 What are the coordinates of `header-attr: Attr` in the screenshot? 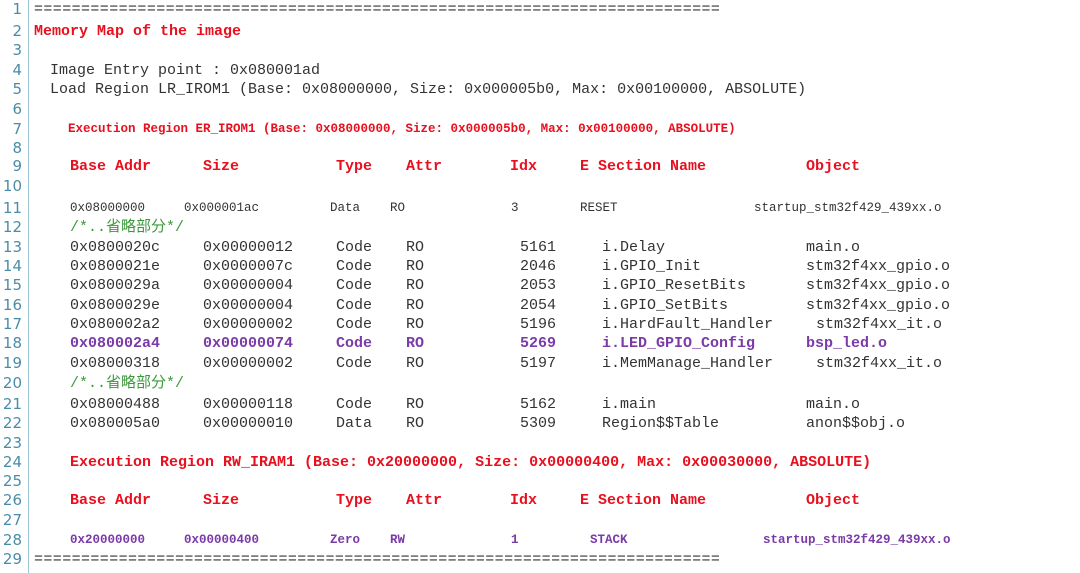 It's located at (424, 166).